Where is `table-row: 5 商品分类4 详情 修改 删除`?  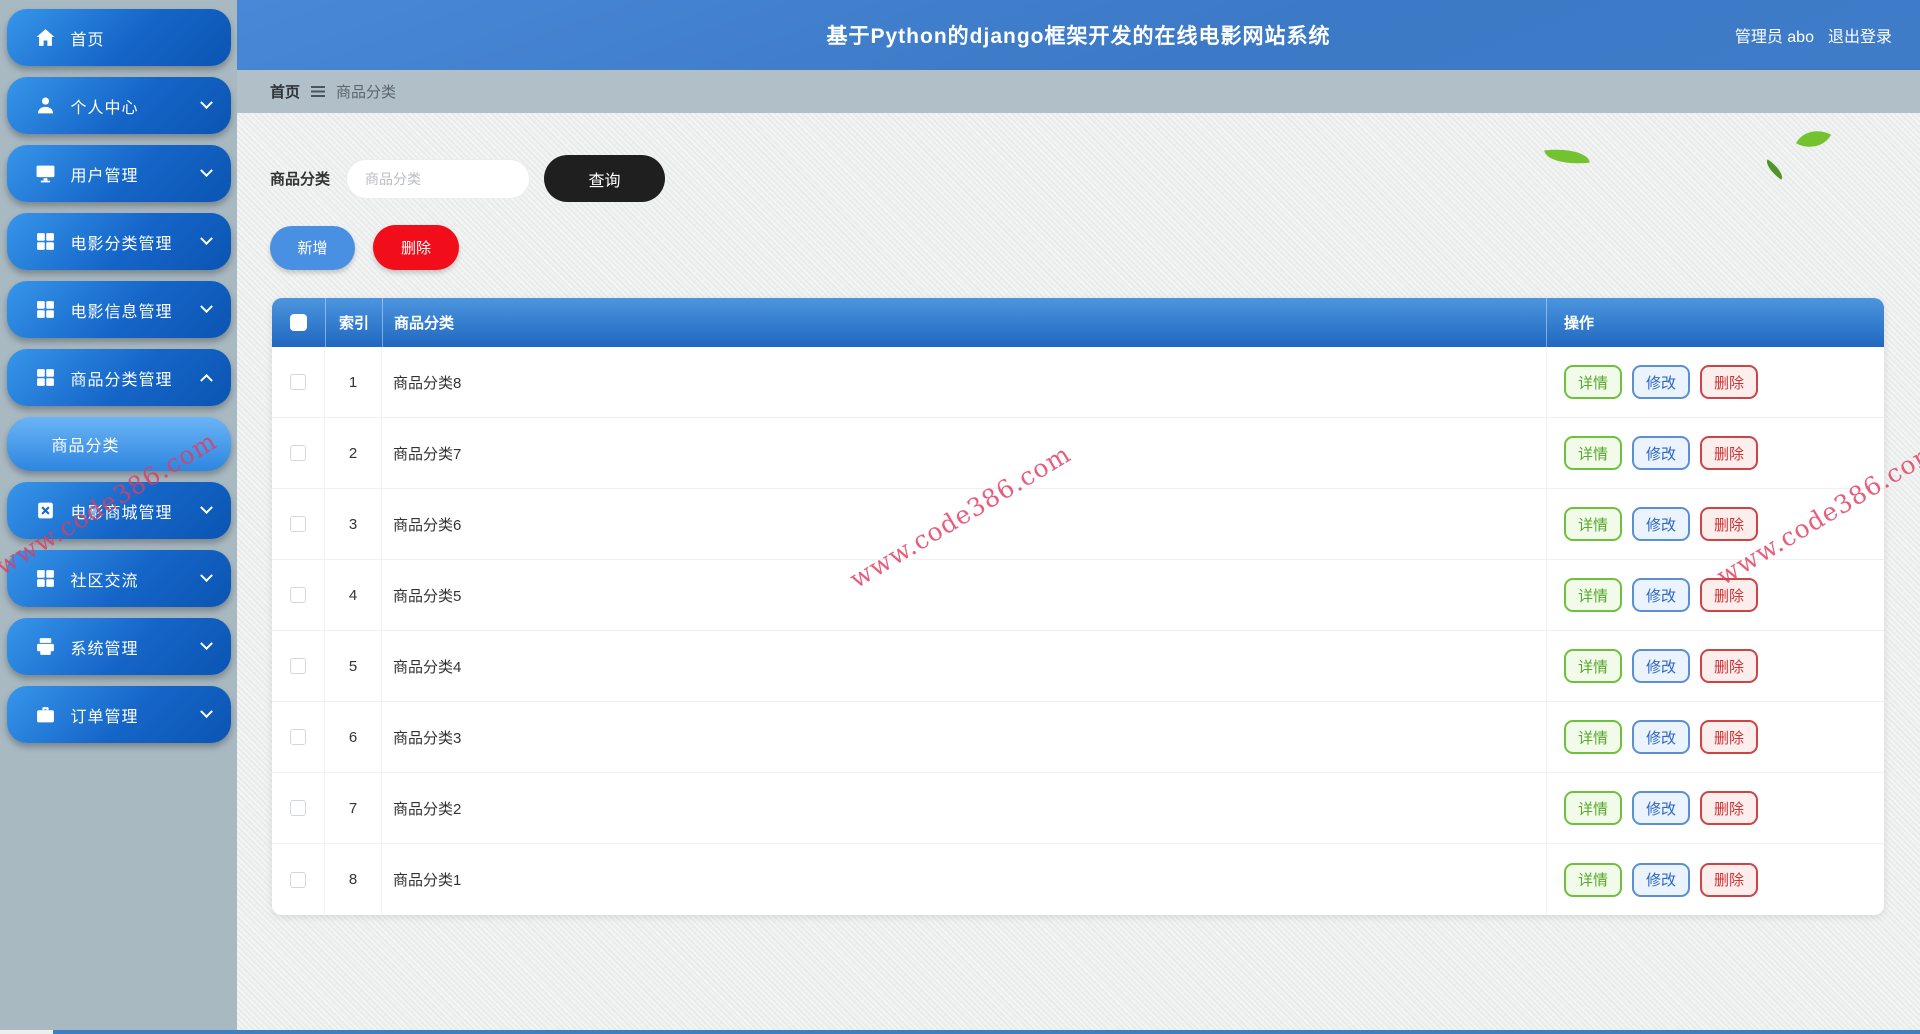 table-row: 5 商品分类4 详情 修改 删除 is located at coordinates (1078, 666).